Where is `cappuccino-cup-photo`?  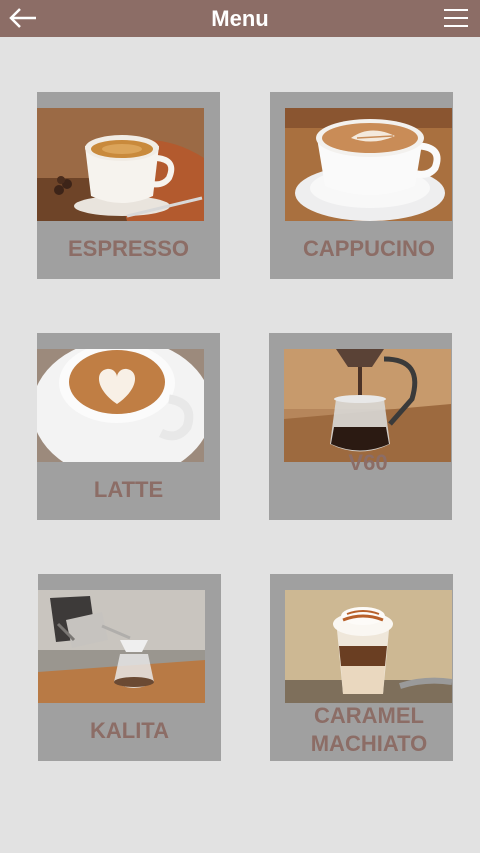 cappuccino-cup-photo is located at coordinates (368, 164).